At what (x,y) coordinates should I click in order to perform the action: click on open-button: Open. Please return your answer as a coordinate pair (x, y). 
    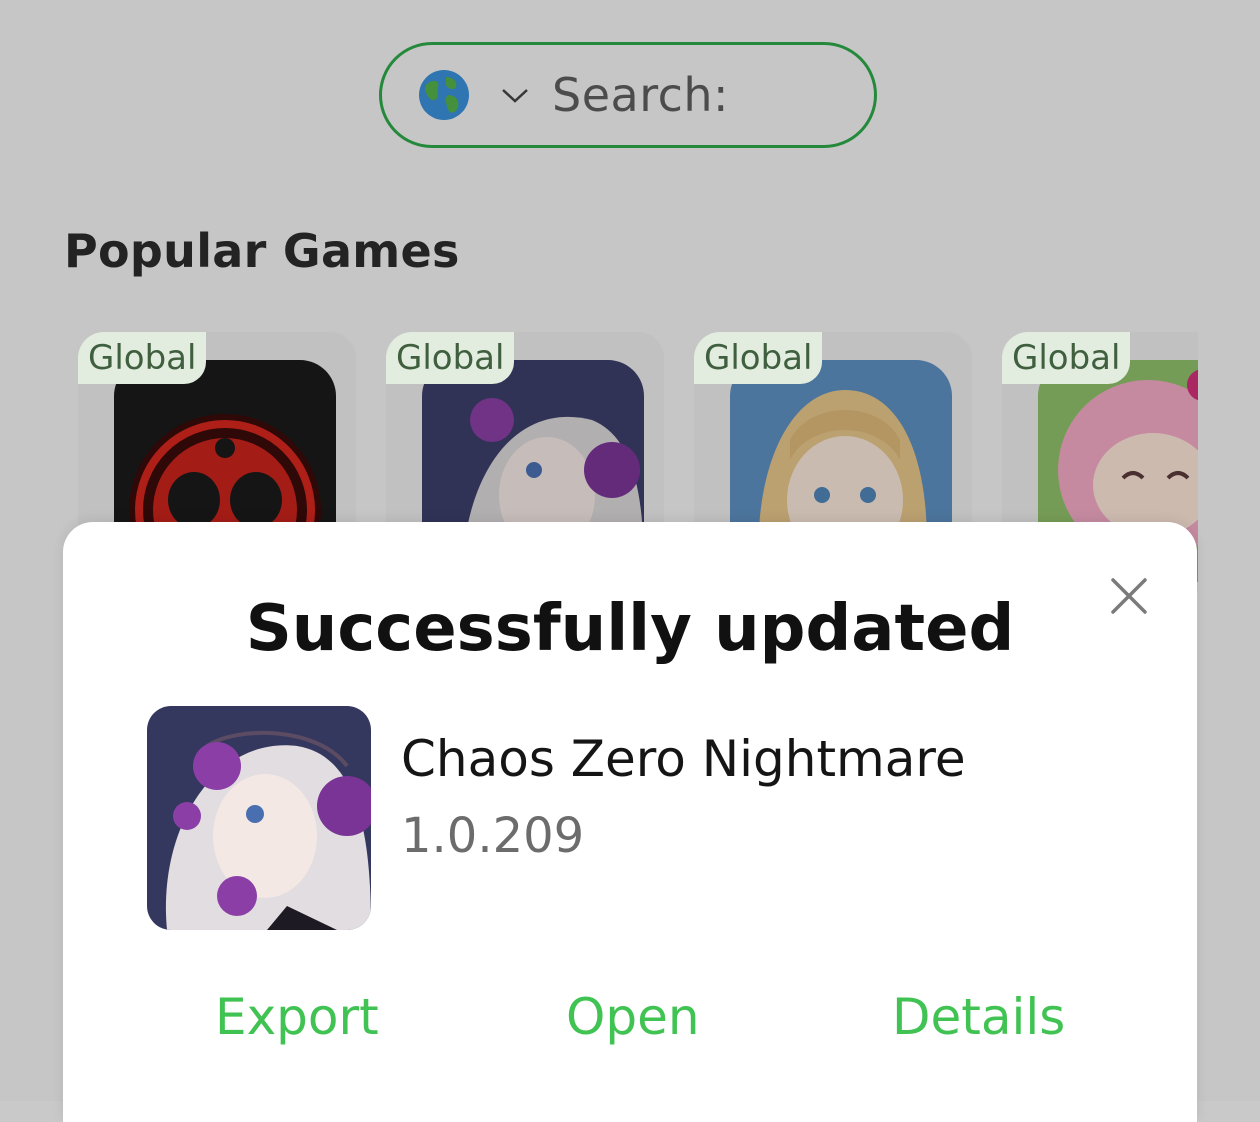
    Looking at the image, I should click on (633, 1017).